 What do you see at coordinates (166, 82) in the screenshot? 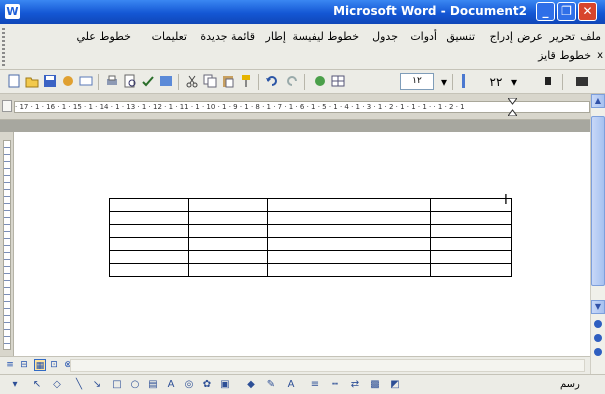
I see `research-icon` at bounding box center [166, 82].